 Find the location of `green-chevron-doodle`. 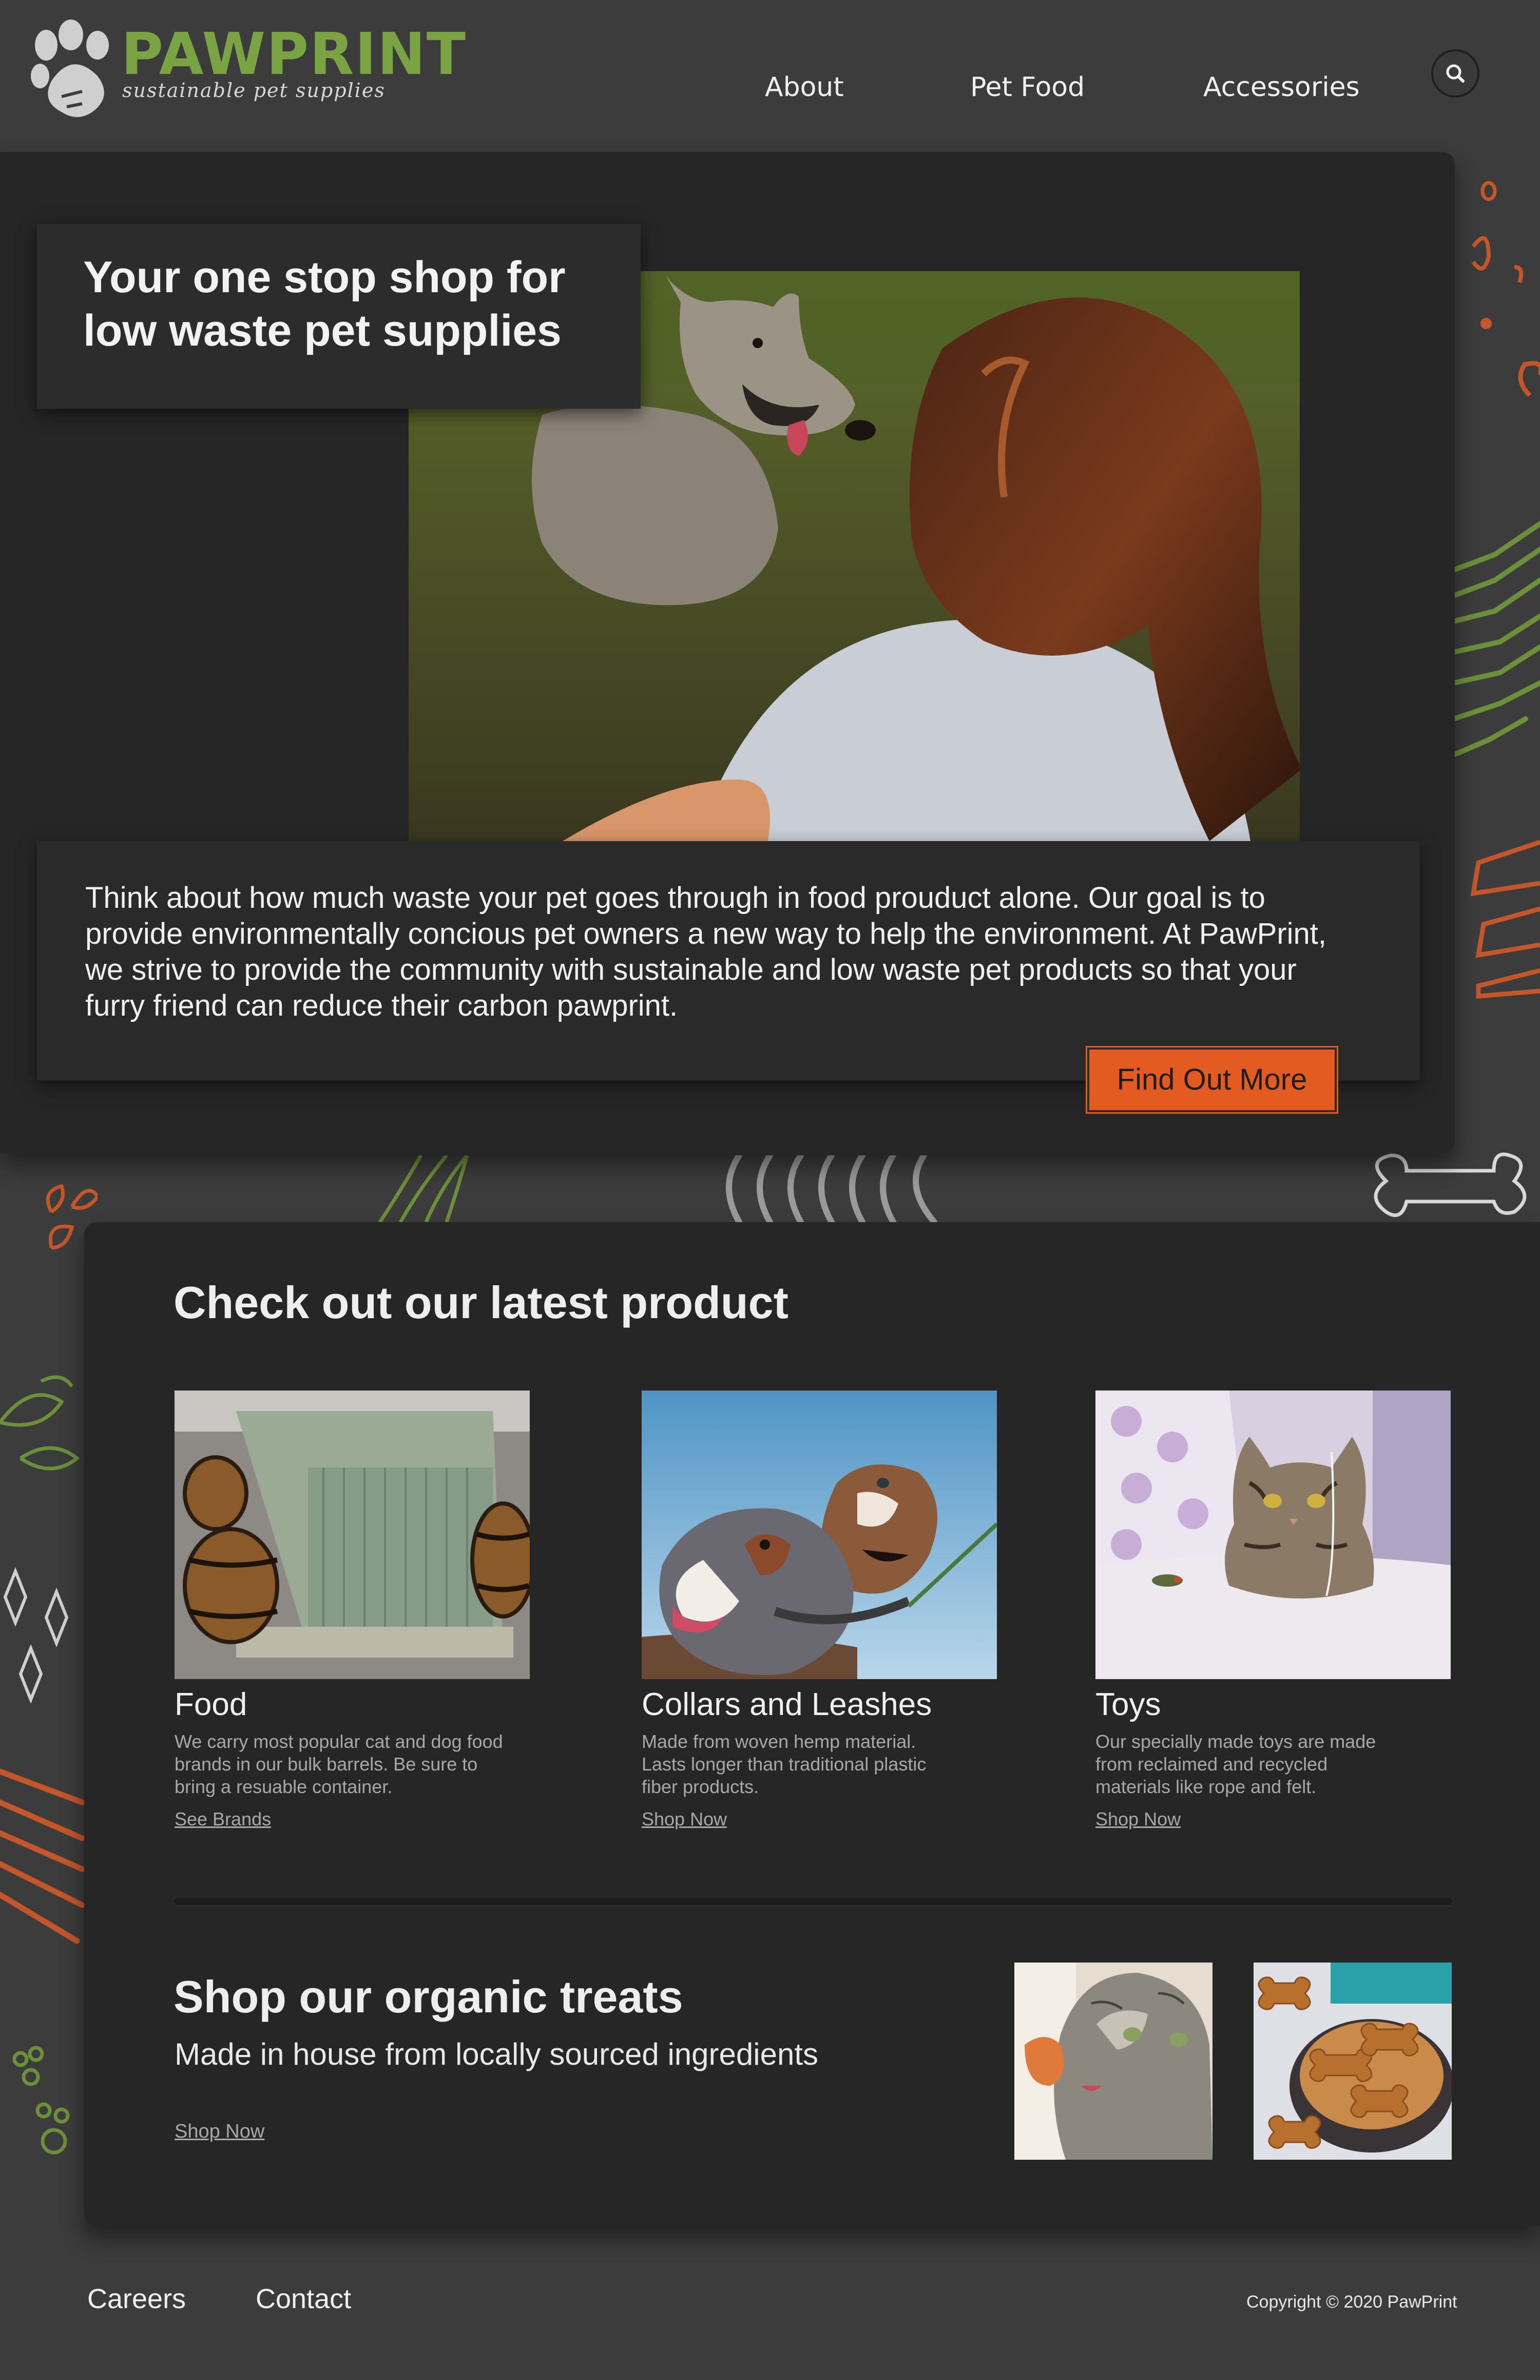

green-chevron-doodle is located at coordinates (1497, 639).